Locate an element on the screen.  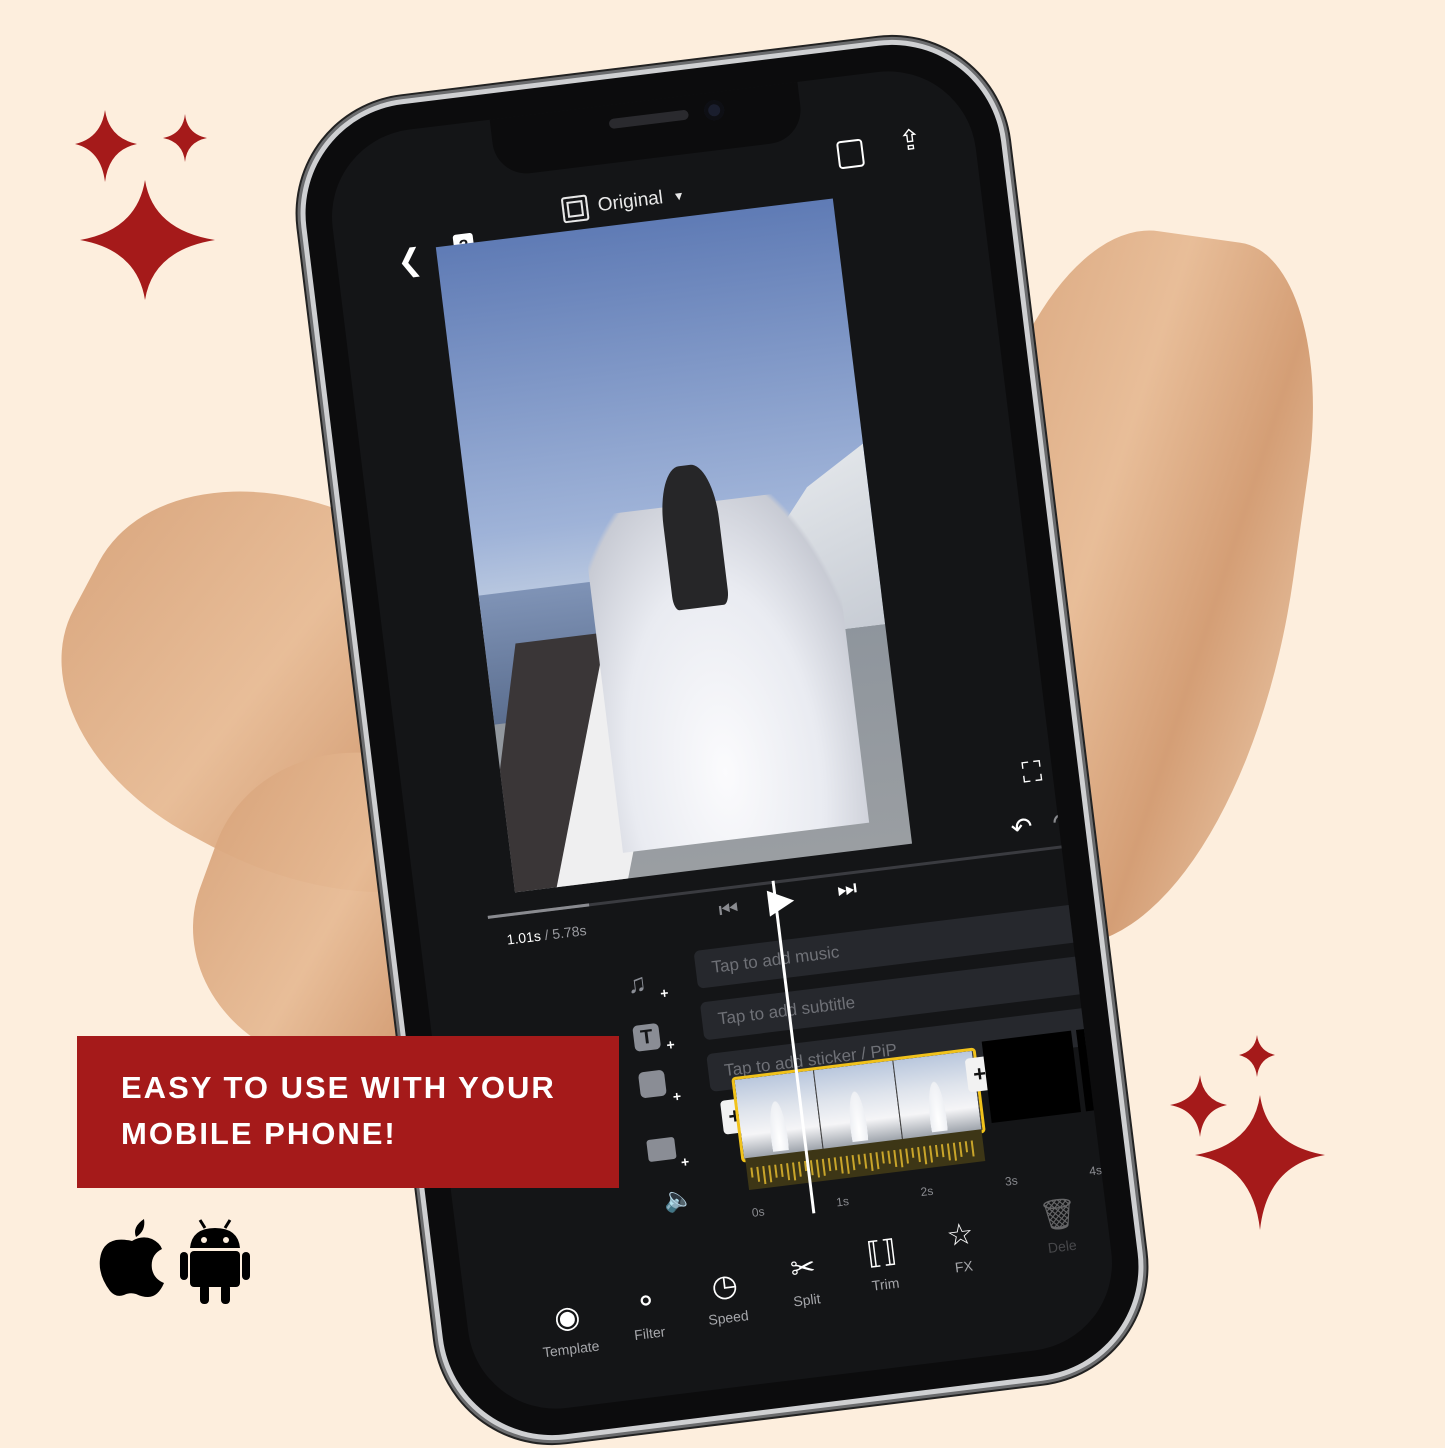
back-button: ❮ is located at coordinates (409, 261).